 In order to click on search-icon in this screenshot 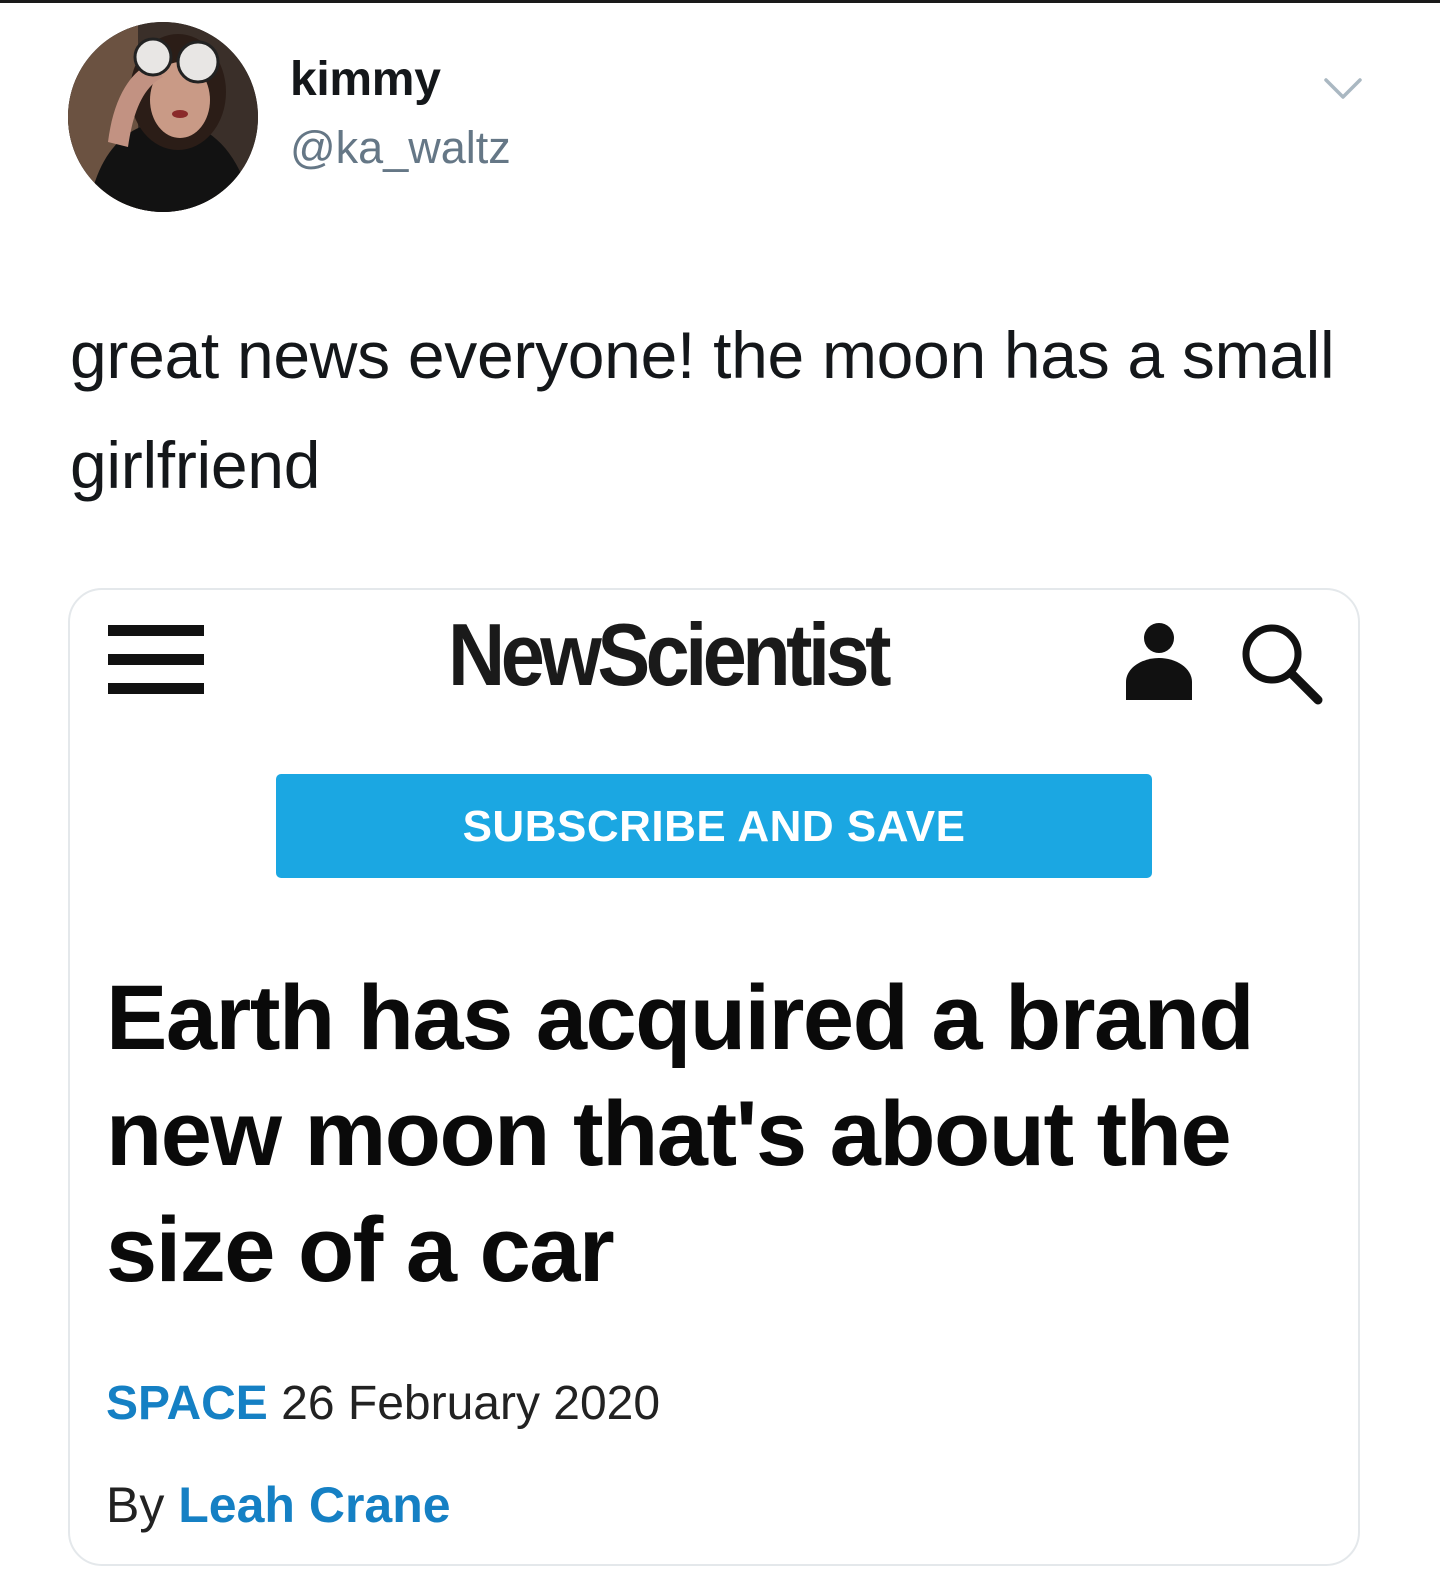, I will do `click(1281, 663)`.